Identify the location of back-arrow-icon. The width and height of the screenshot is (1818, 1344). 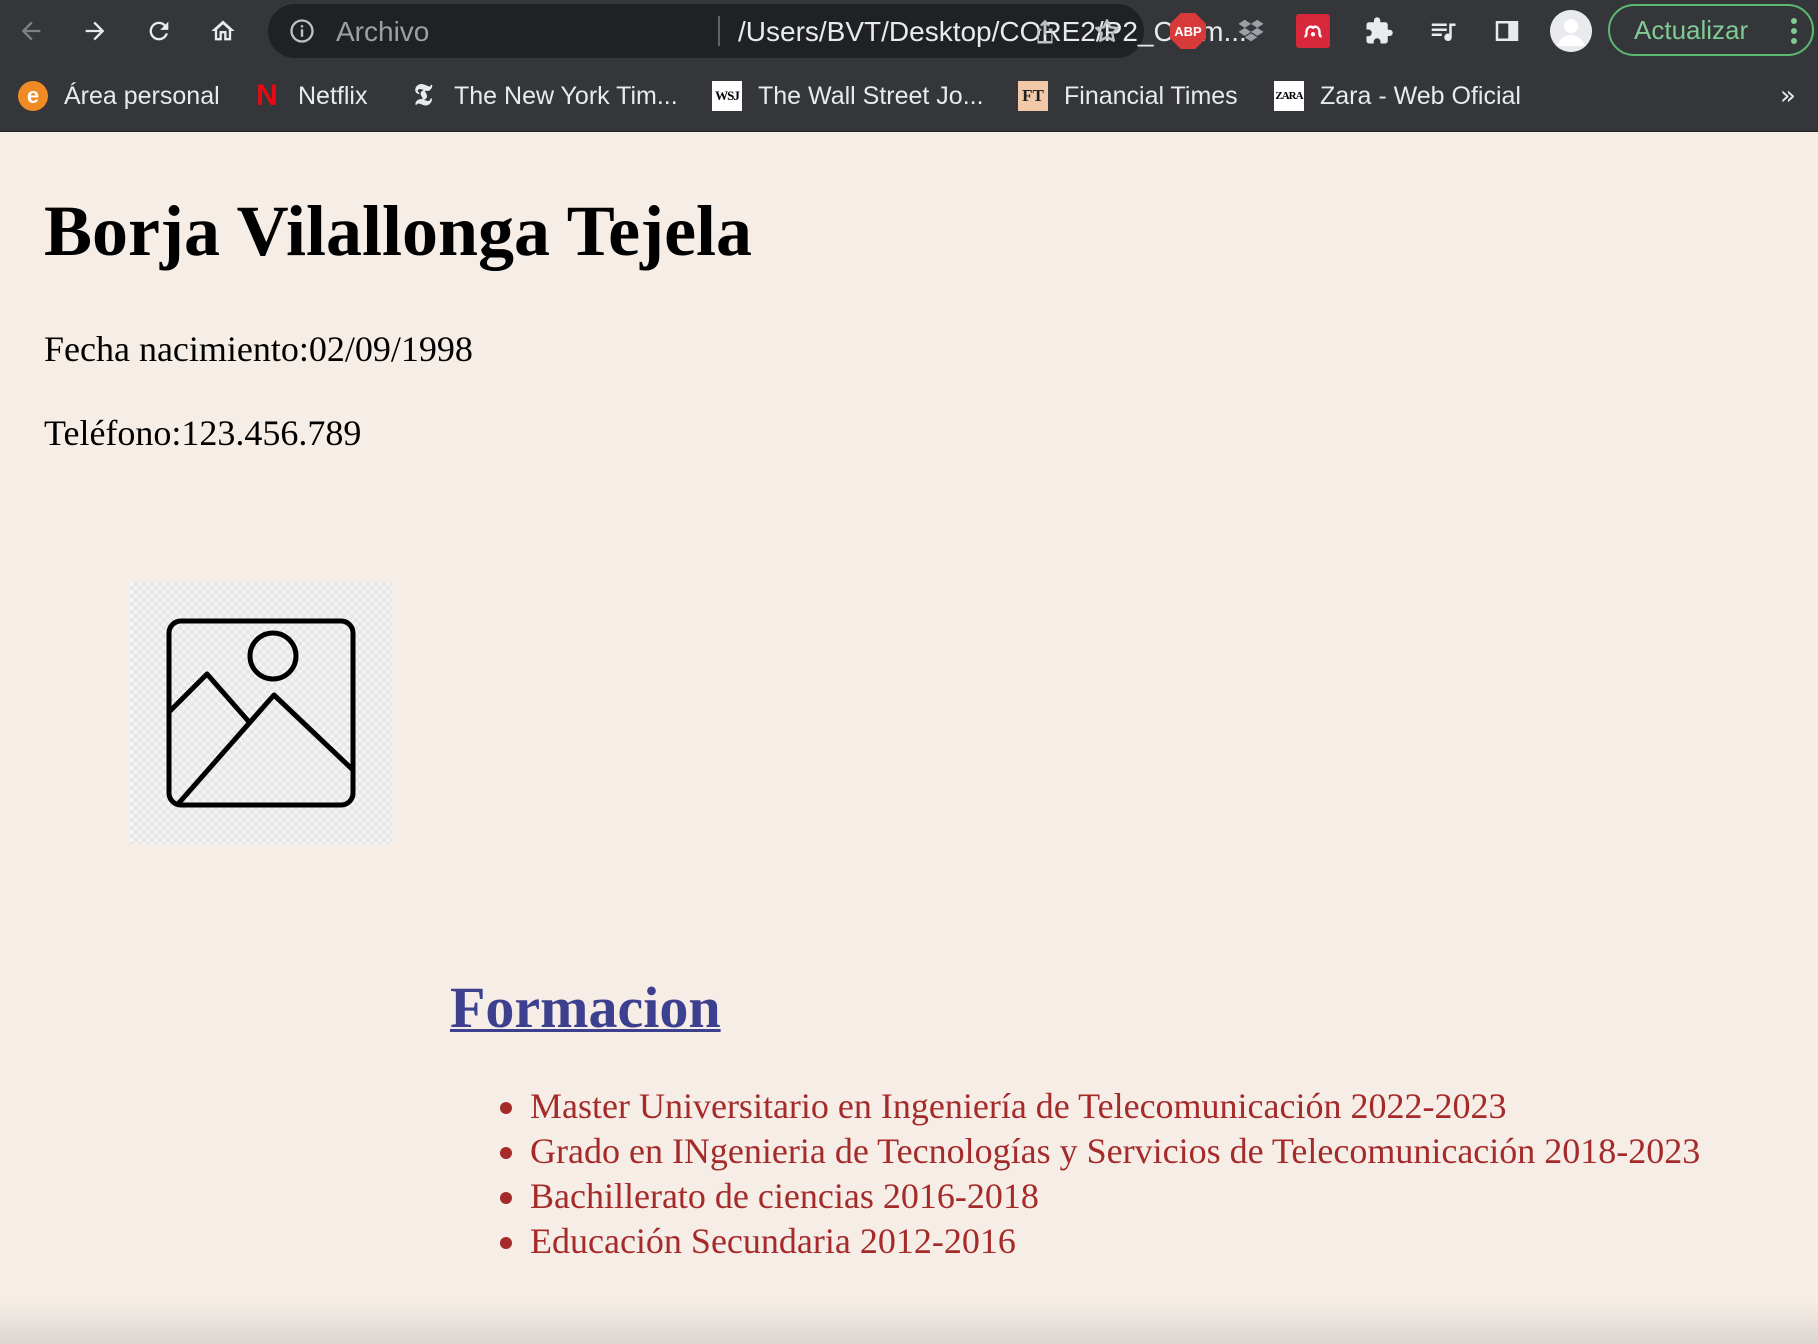
(31, 31).